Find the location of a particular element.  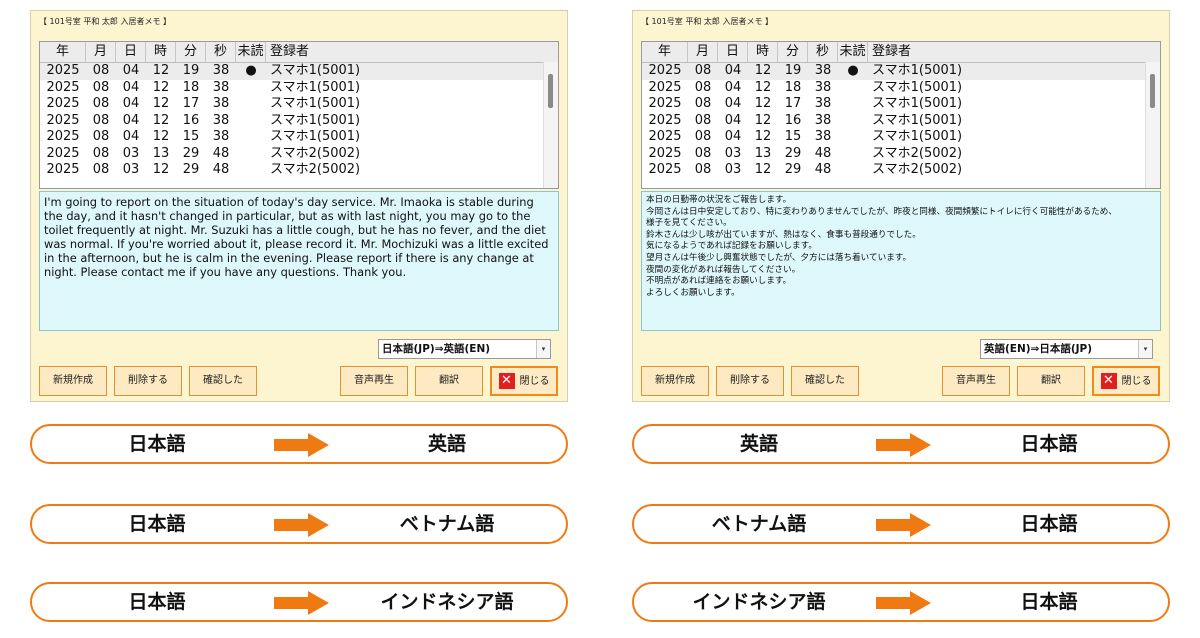

cell-registrant: スマホ2(5002) is located at coordinates (315, 169).